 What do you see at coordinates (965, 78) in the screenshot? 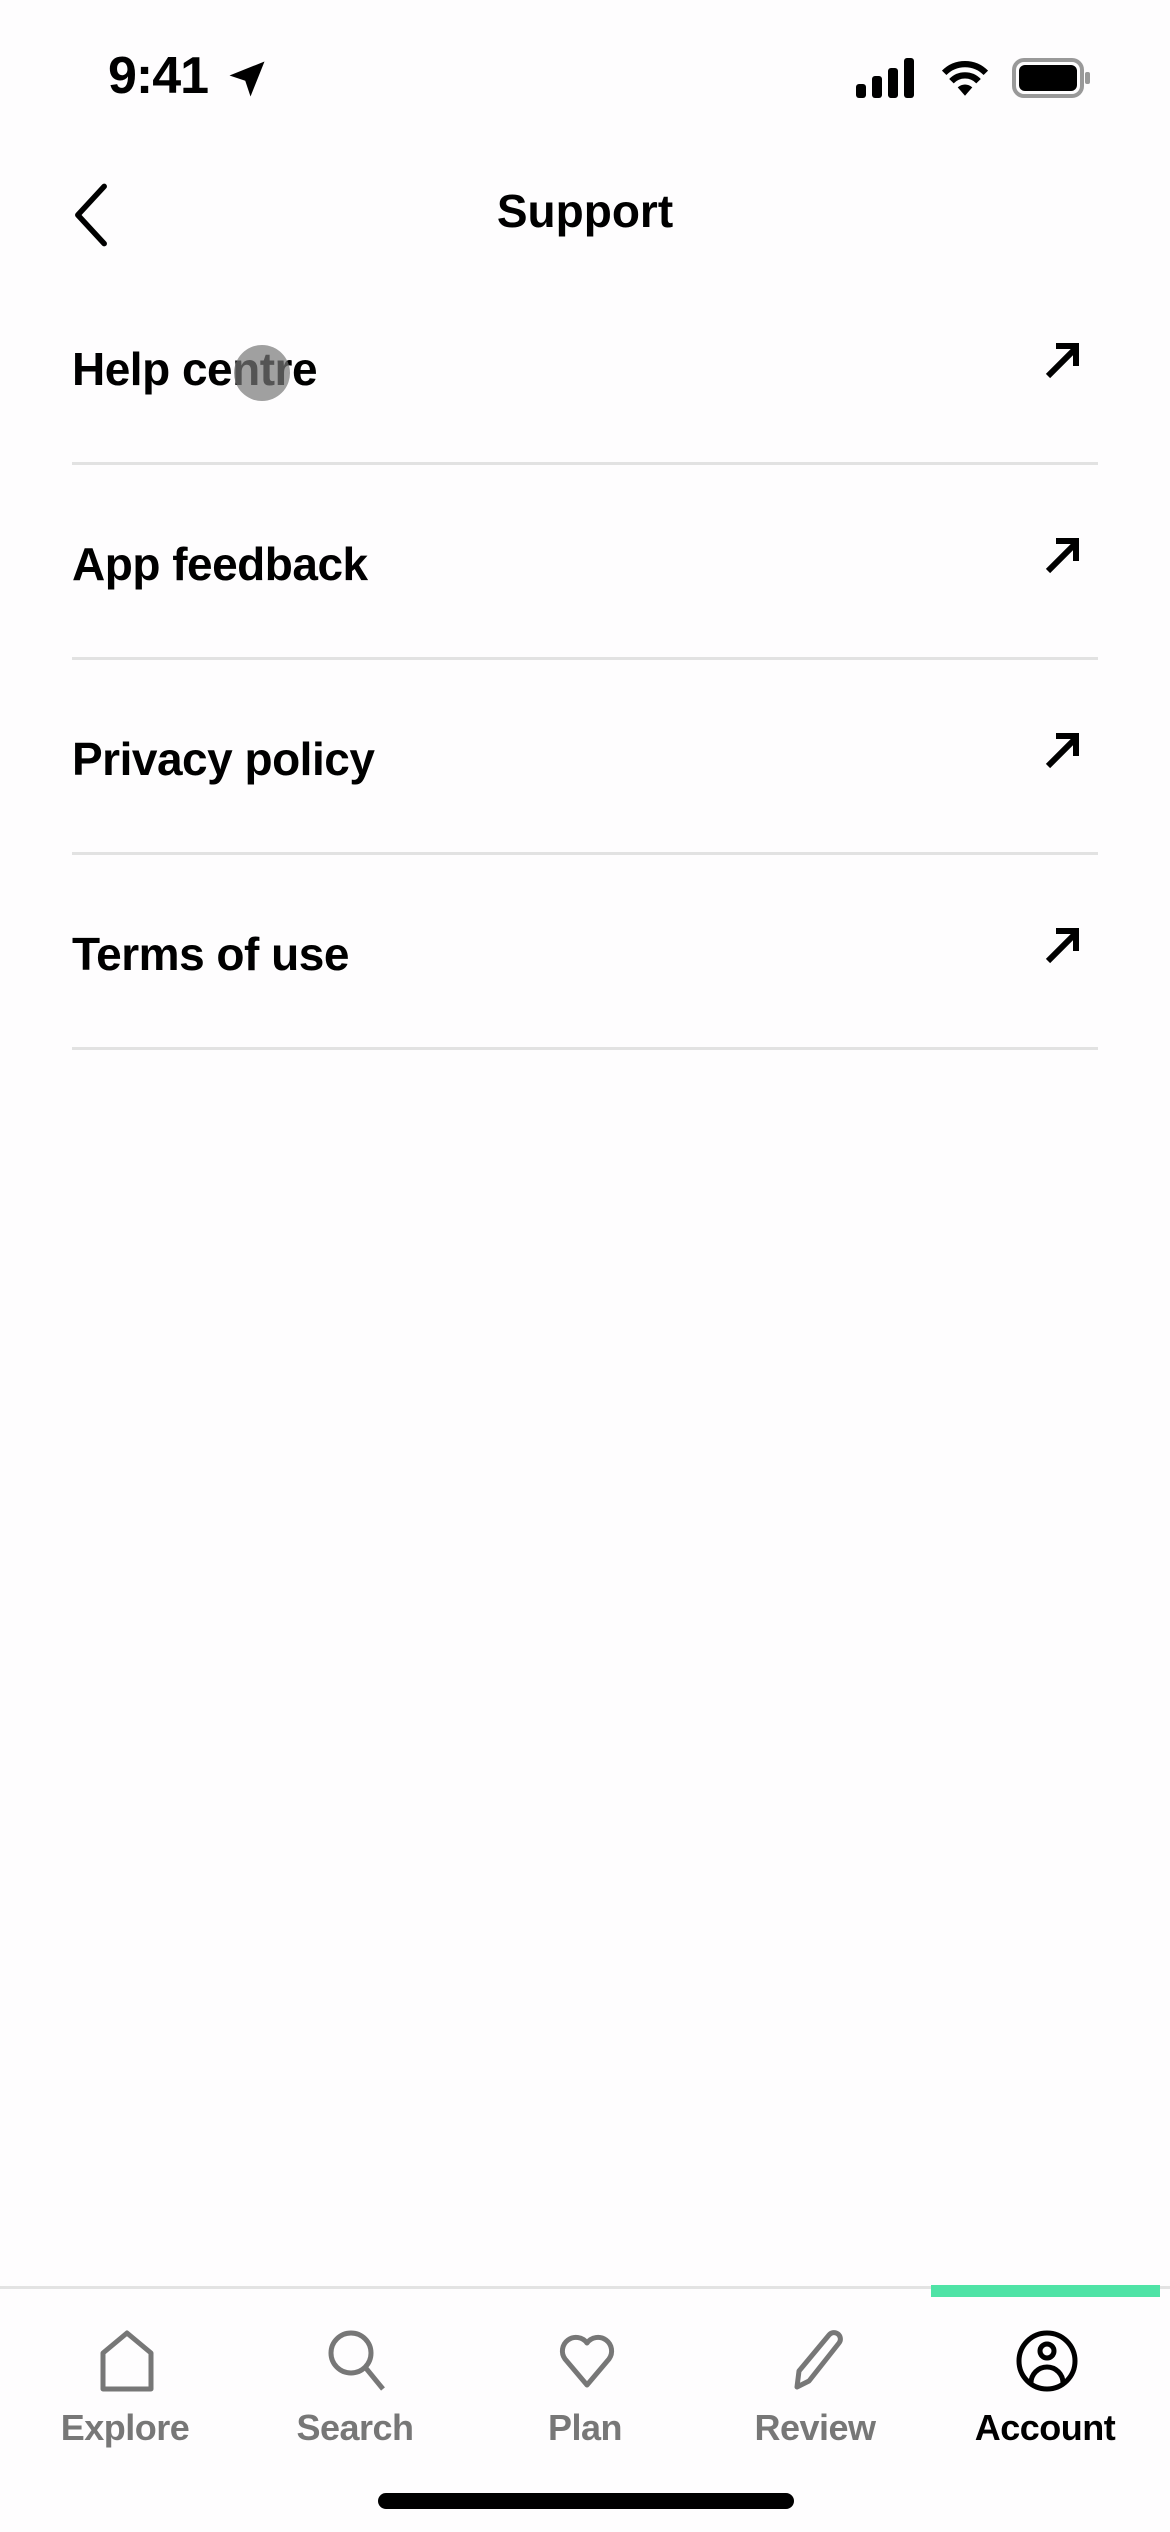
I see `wifi-icon` at bounding box center [965, 78].